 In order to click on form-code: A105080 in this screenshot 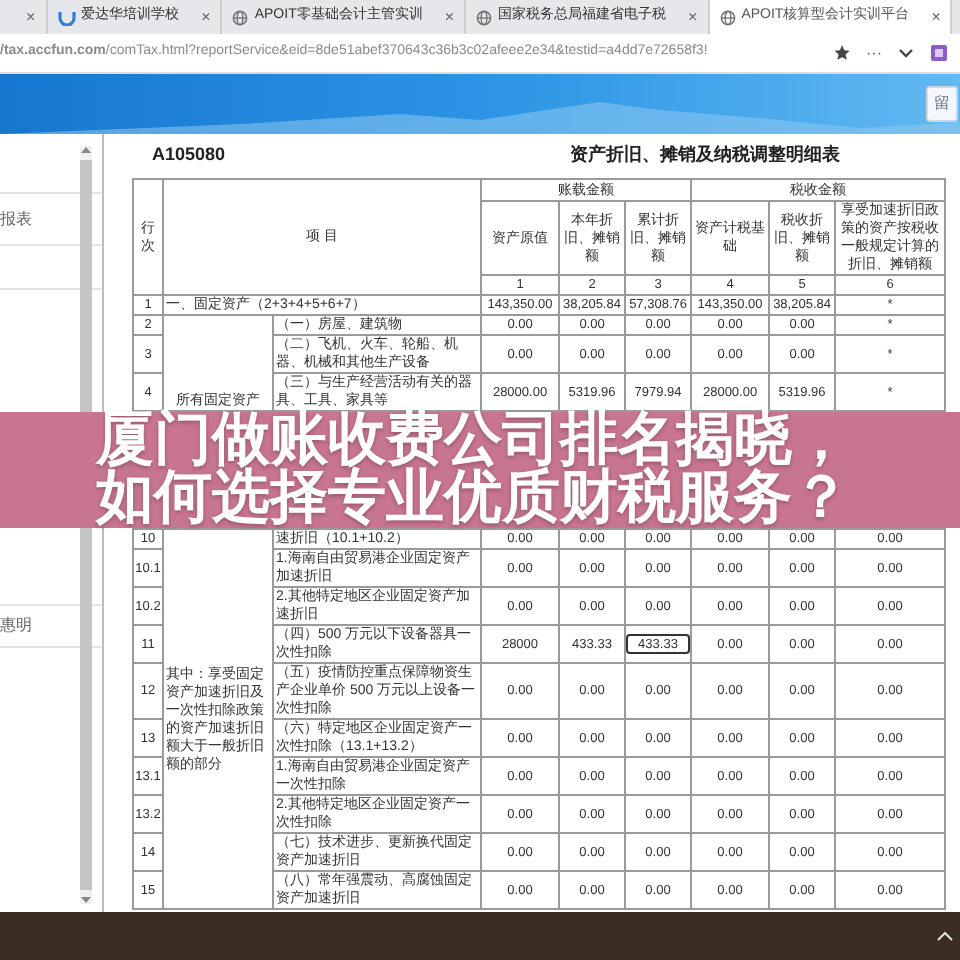, I will do `click(189, 155)`.